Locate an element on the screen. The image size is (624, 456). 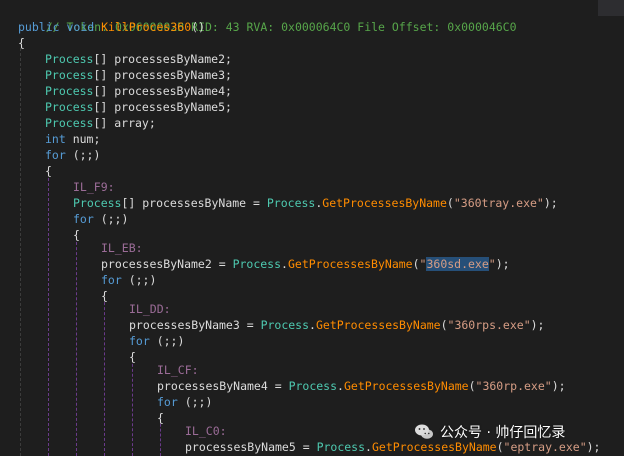
watermark: 公众号 · 帅仔回忆录 is located at coordinates (489, 432).